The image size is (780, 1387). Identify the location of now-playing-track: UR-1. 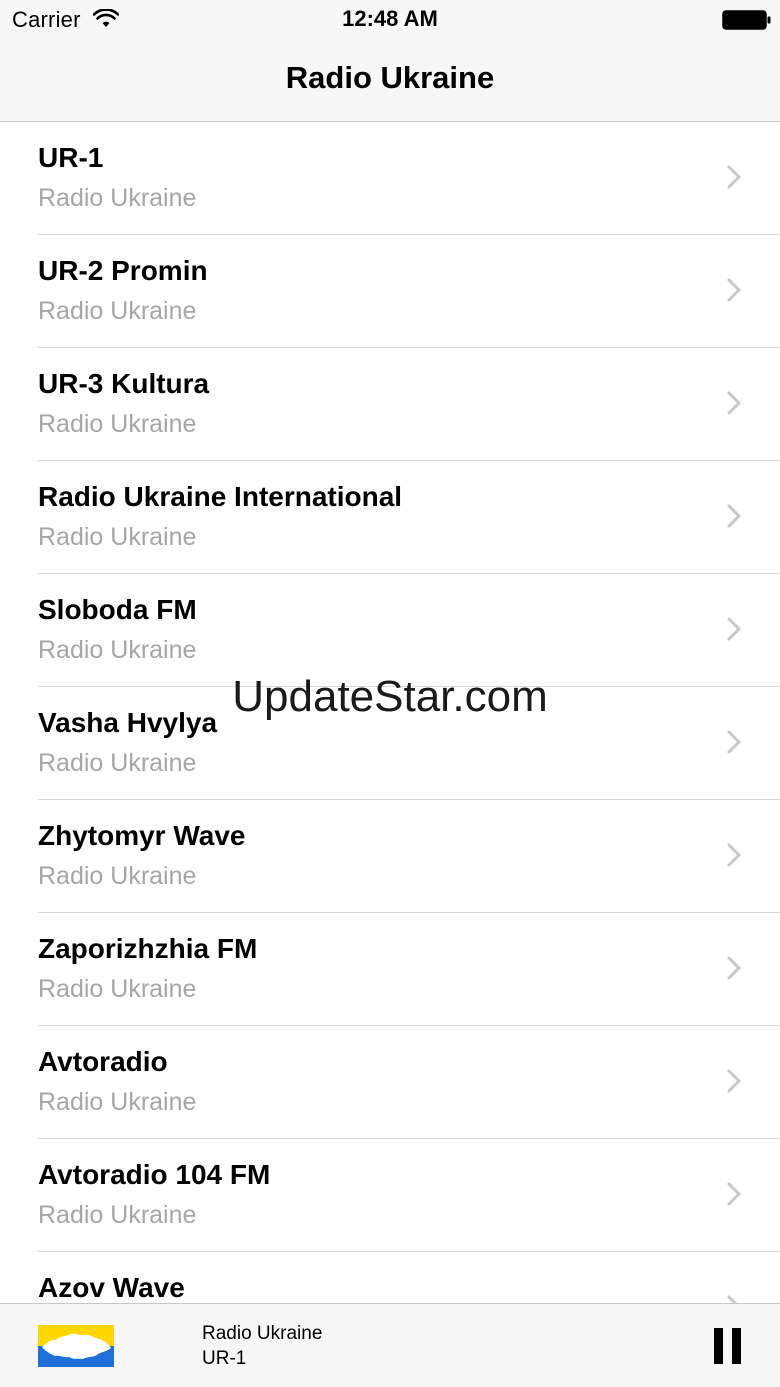
(224, 1358).